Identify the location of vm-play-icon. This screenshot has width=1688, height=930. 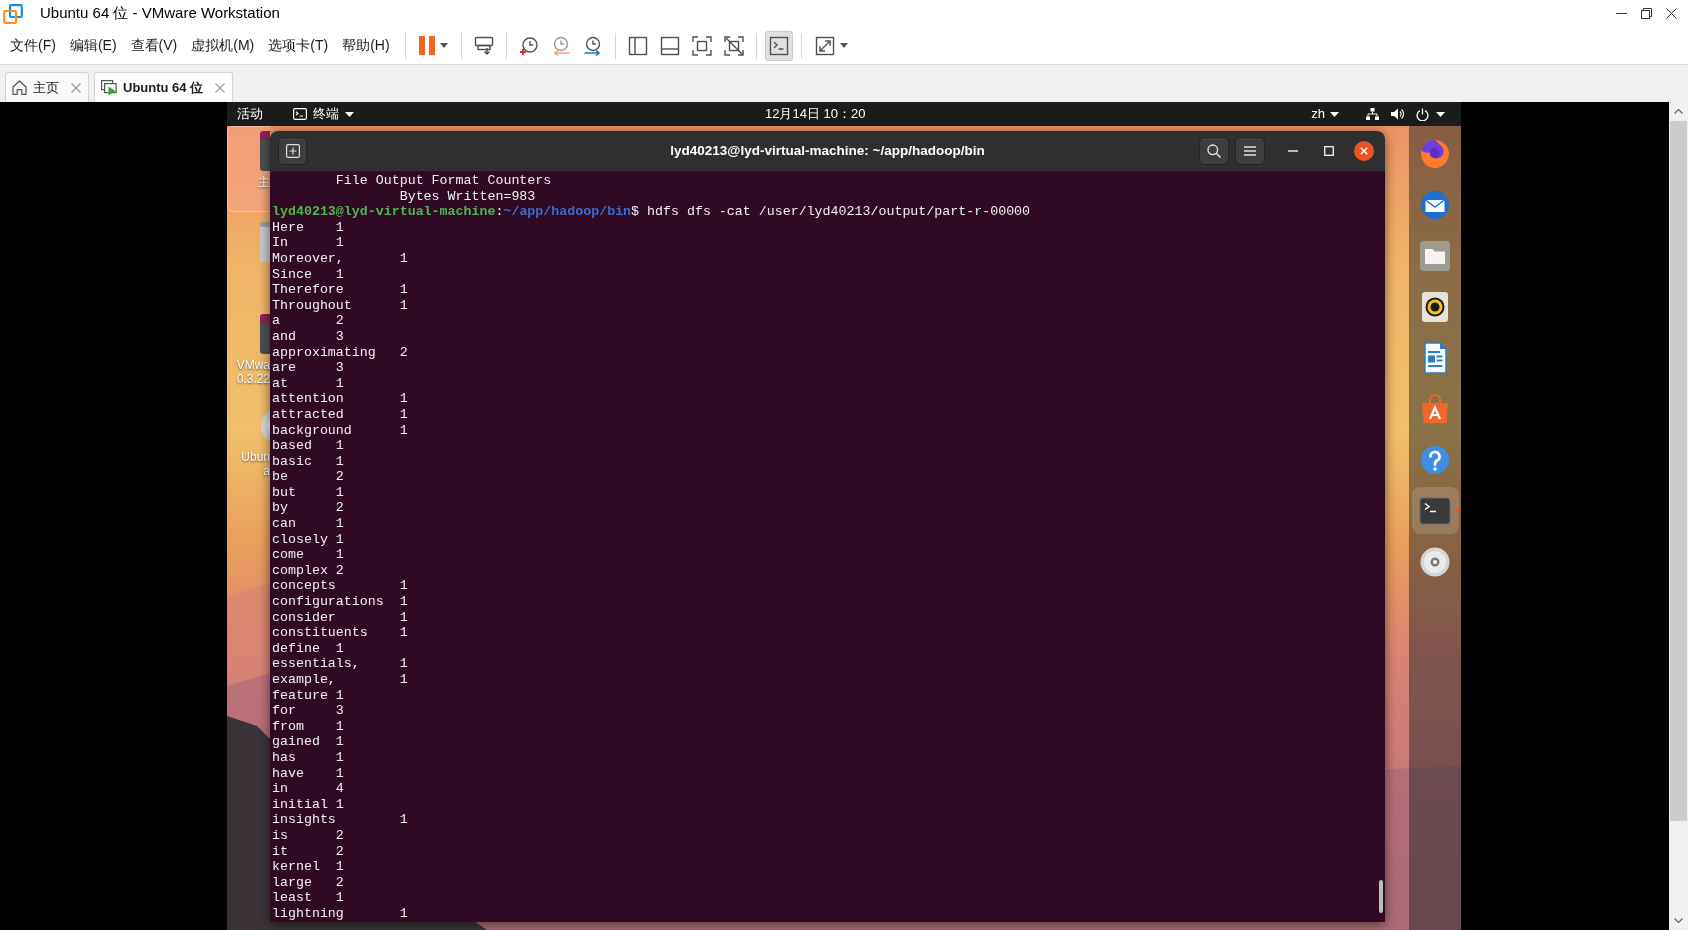
(109, 87).